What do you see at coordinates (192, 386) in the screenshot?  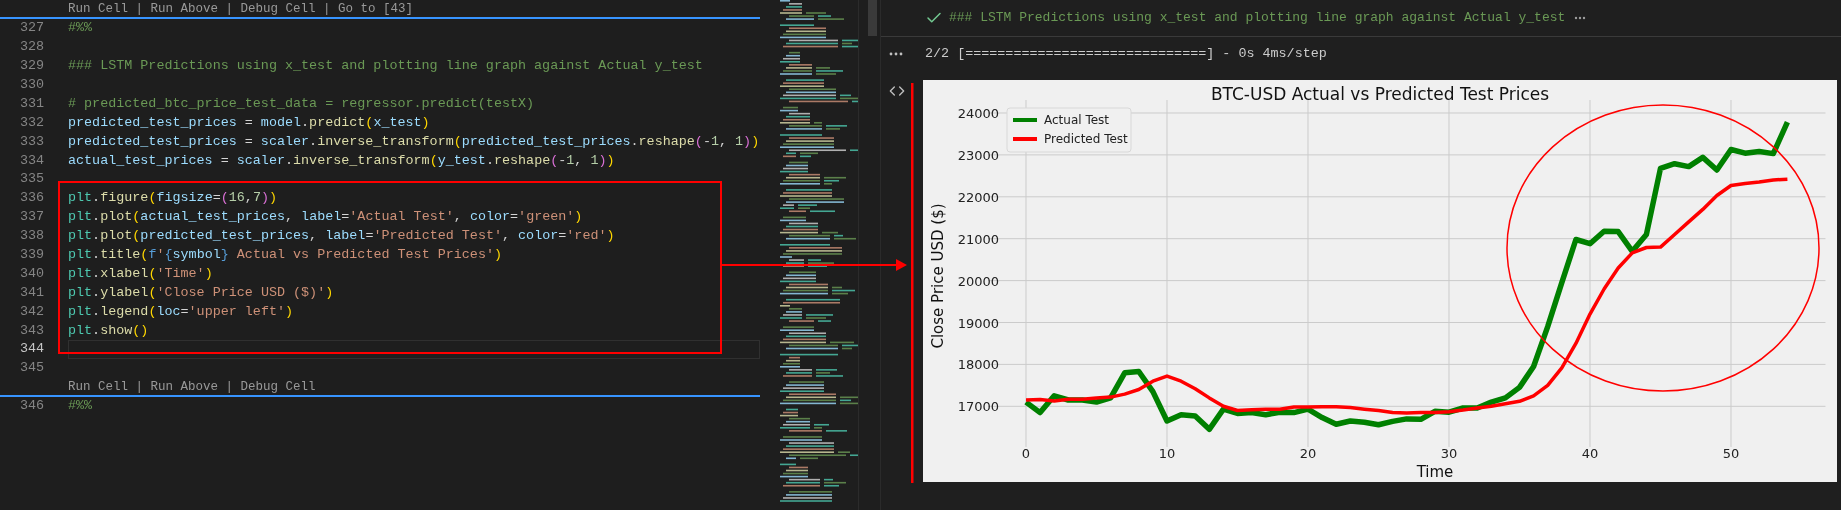 I see `codelens-actions: Run Cell | Run Above | Debug Cell` at bounding box center [192, 386].